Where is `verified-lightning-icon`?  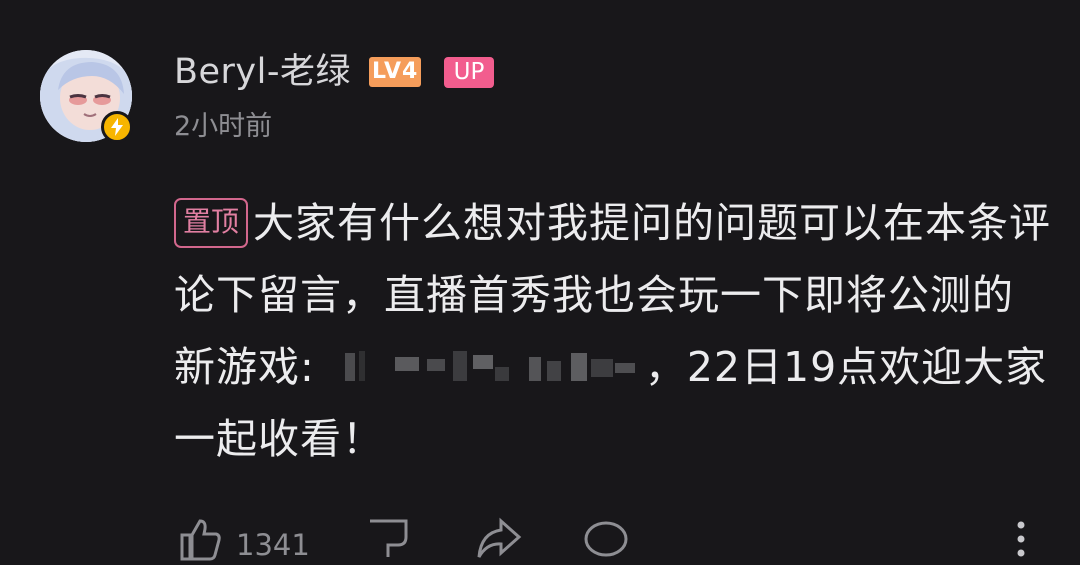 verified-lightning-icon is located at coordinates (117, 127).